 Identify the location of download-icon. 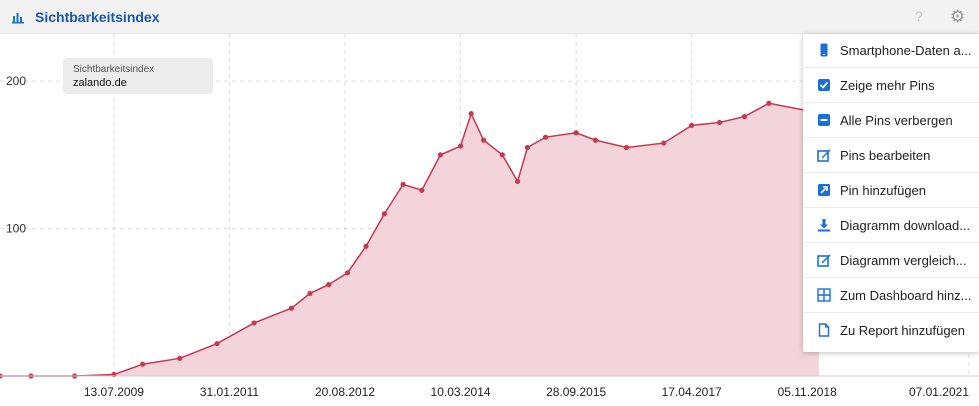
(824, 225).